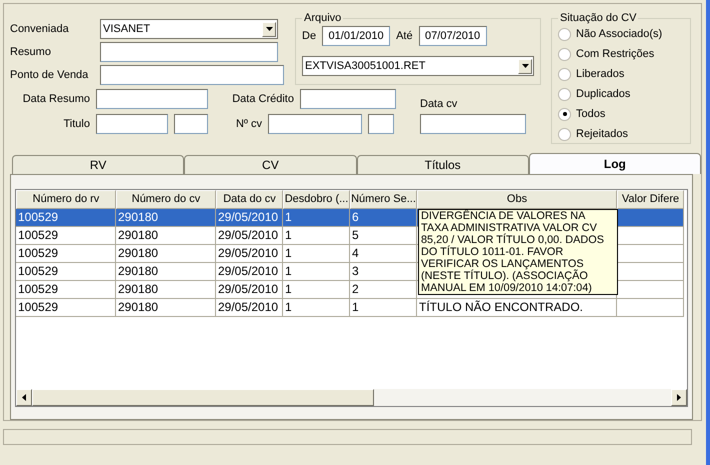 The image size is (710, 465). What do you see at coordinates (189, 29) in the screenshot?
I see `conveniada-dropdown: VISANET` at bounding box center [189, 29].